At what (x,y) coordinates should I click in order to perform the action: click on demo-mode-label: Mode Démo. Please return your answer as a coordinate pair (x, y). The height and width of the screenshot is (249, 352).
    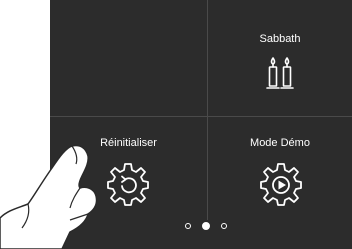
    Looking at the image, I should click on (280, 143).